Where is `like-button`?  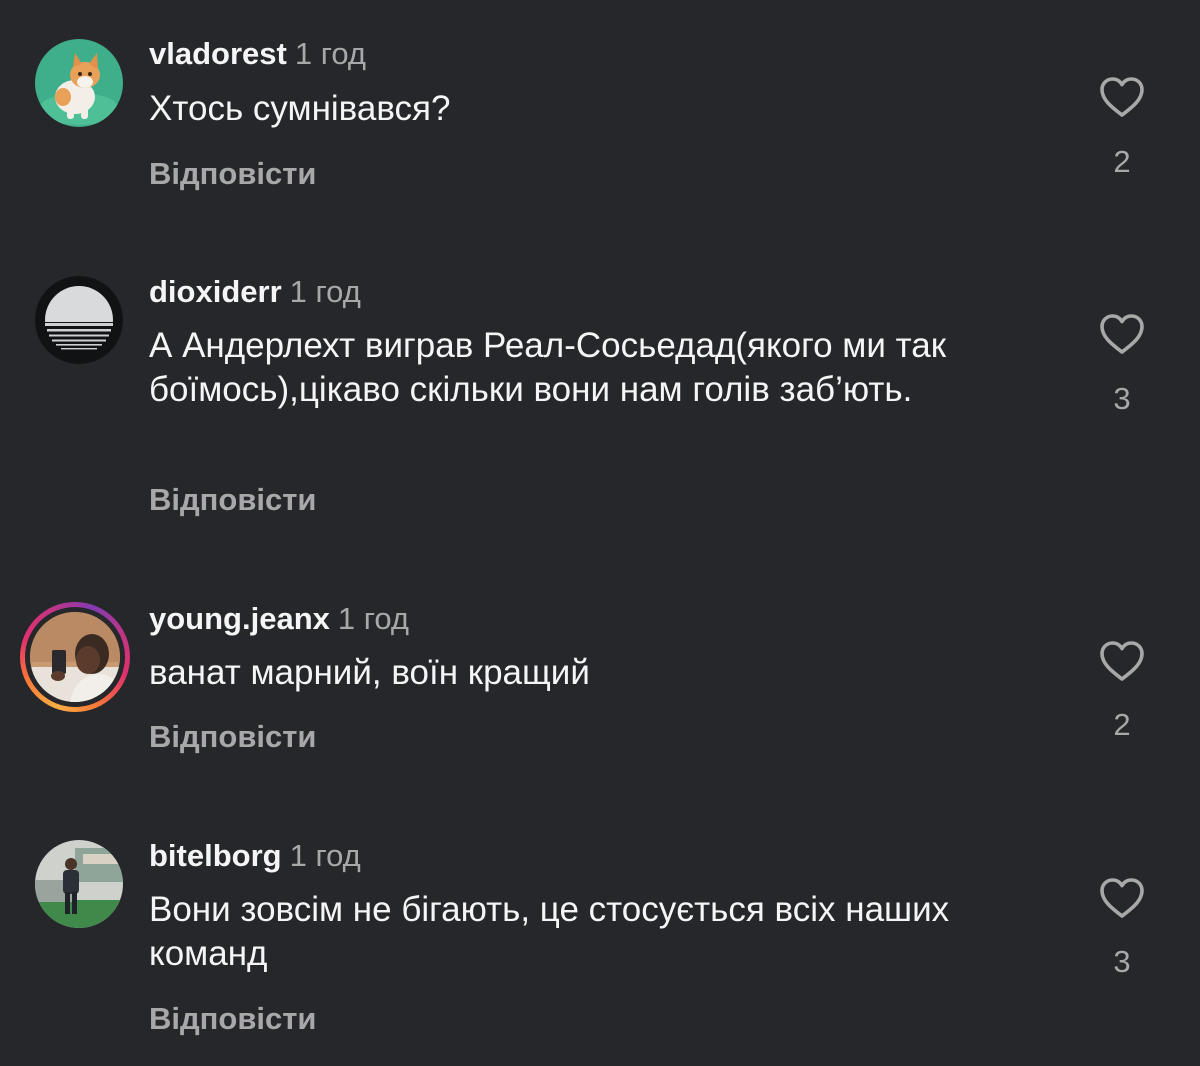 like-button is located at coordinates (1122, 898).